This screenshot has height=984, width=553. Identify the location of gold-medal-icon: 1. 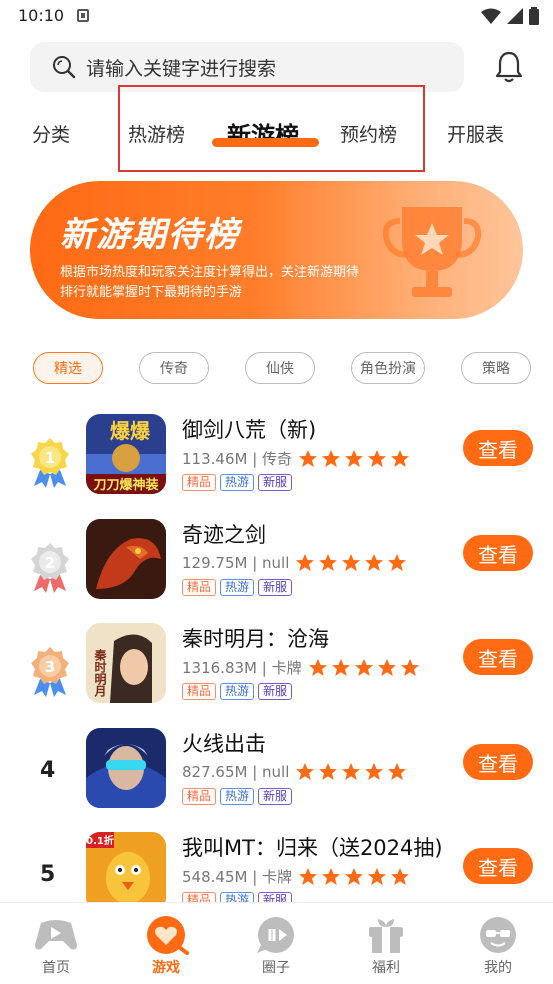
(50, 463).